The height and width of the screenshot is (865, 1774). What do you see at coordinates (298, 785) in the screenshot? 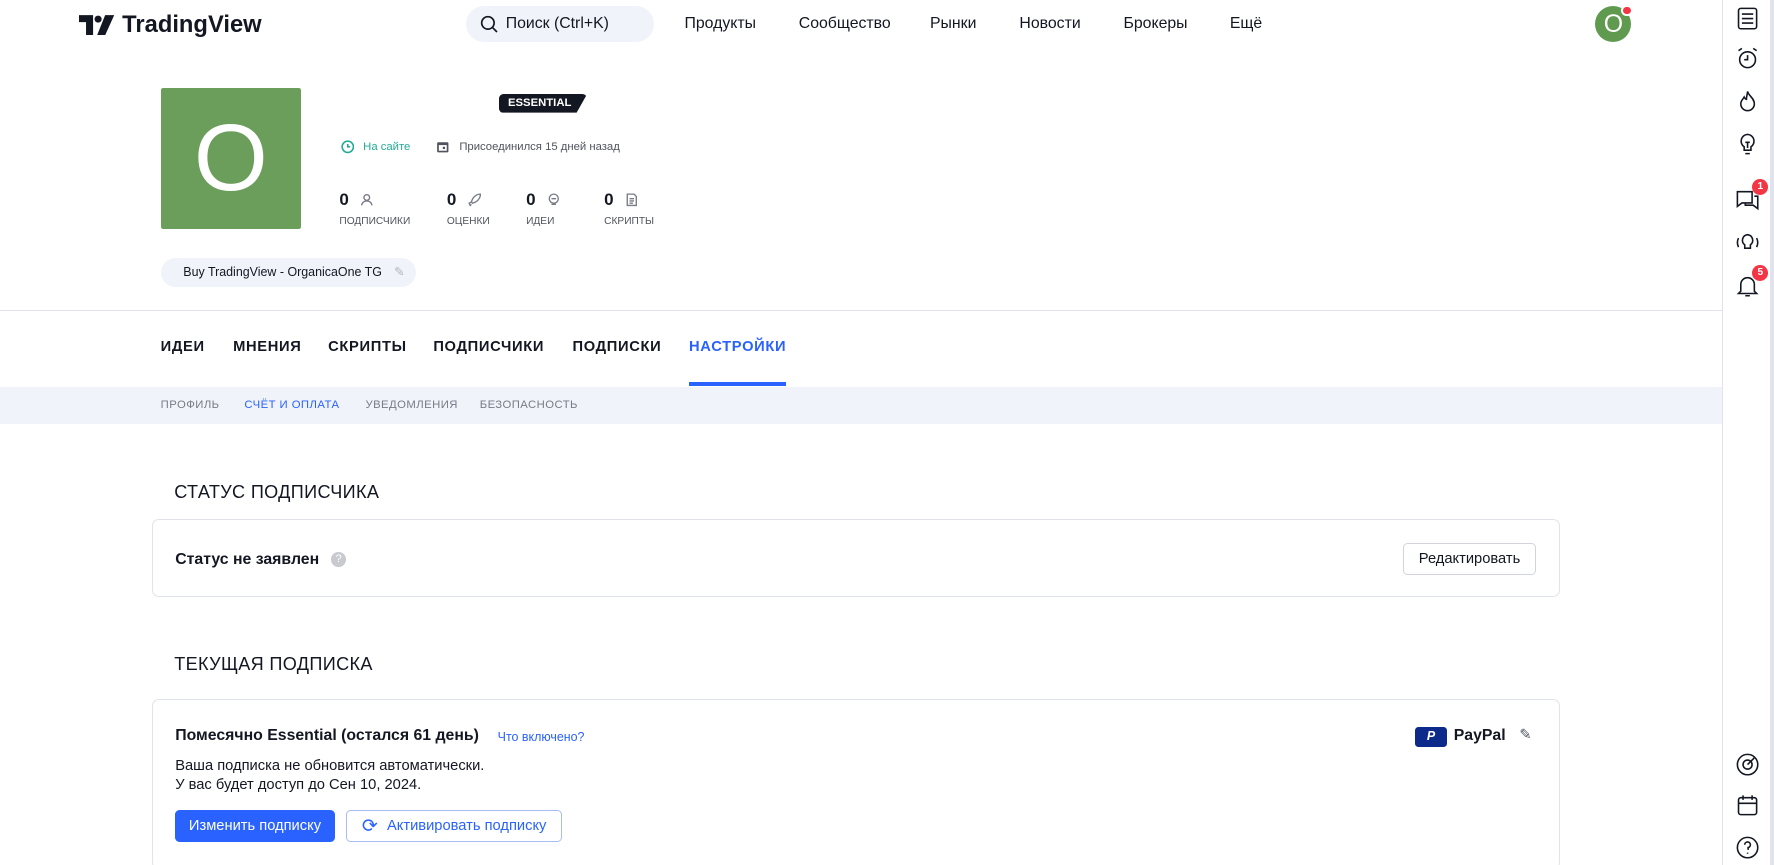
I see `access-until: У вас будет доступ до Сен 10, 2024.` at bounding box center [298, 785].